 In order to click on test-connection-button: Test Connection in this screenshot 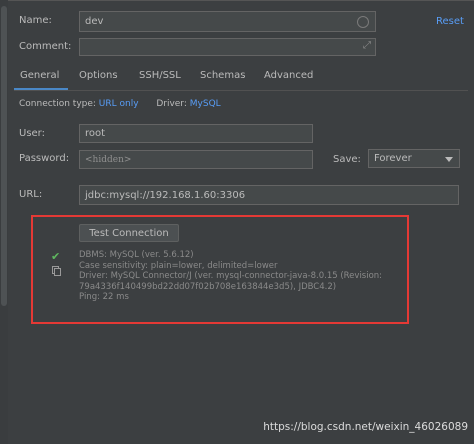, I will do `click(129, 233)`.